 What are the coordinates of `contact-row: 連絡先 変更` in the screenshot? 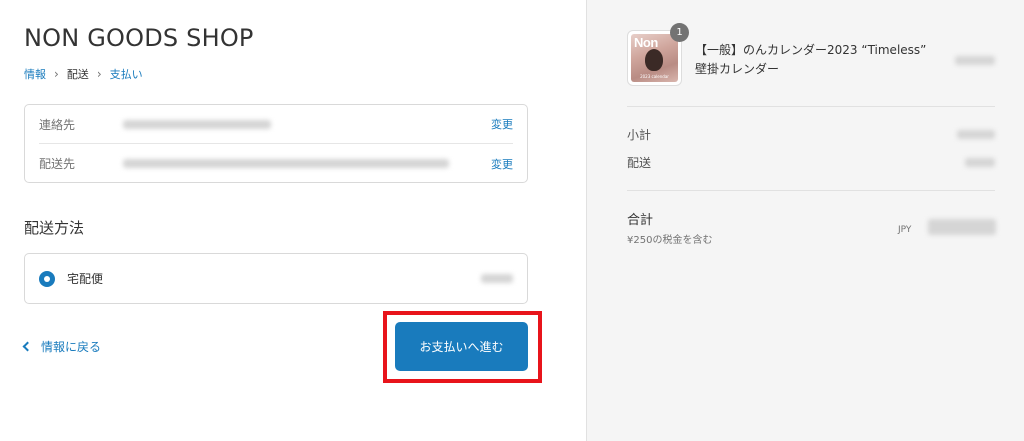 It's located at (276, 124).